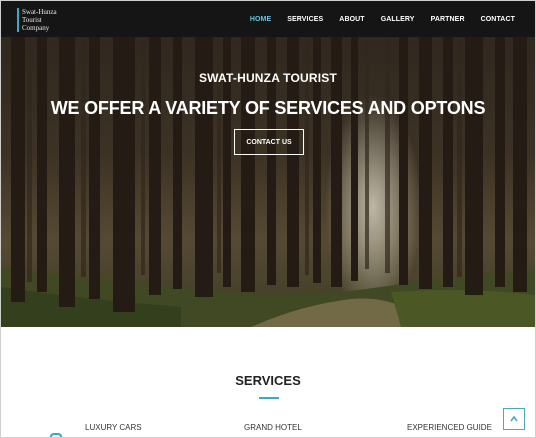 This screenshot has width=536, height=438. I want to click on service-experienced-guide: EXPERIENCED GUIDE, so click(430, 430).